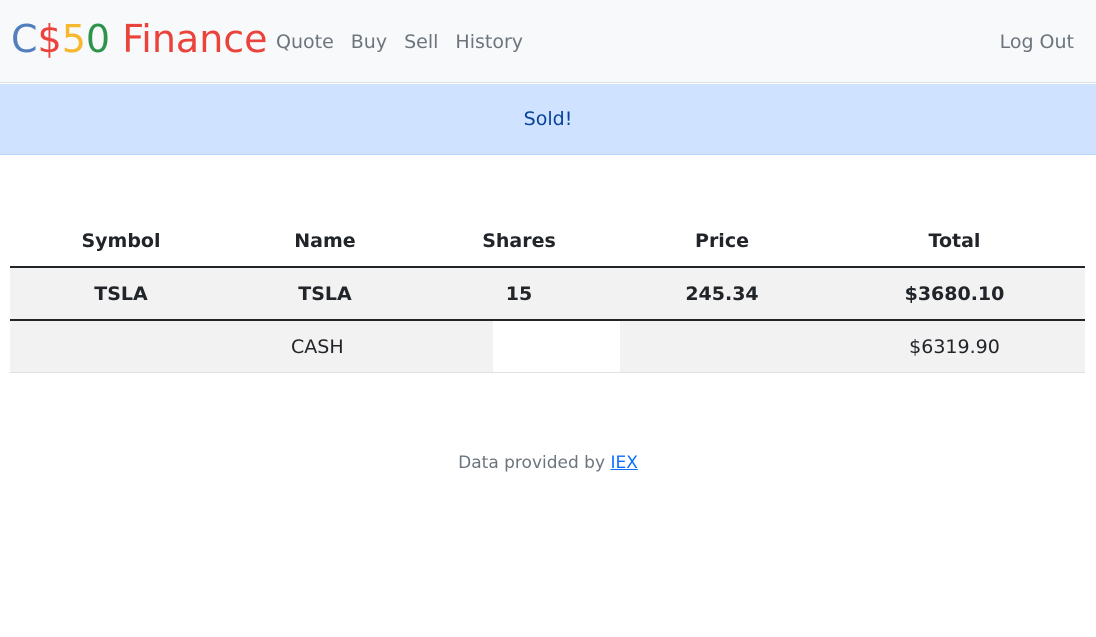 This screenshot has height=637, width=1096. I want to click on alert-message: Sold!, so click(548, 119).